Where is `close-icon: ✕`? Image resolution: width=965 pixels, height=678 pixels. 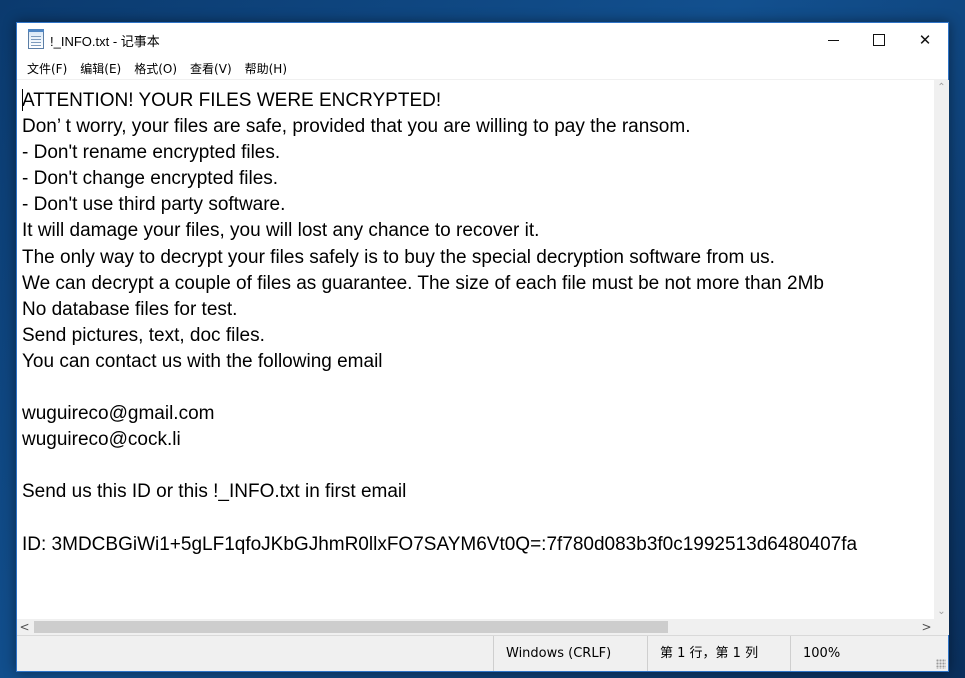
close-icon: ✕ is located at coordinates (925, 40).